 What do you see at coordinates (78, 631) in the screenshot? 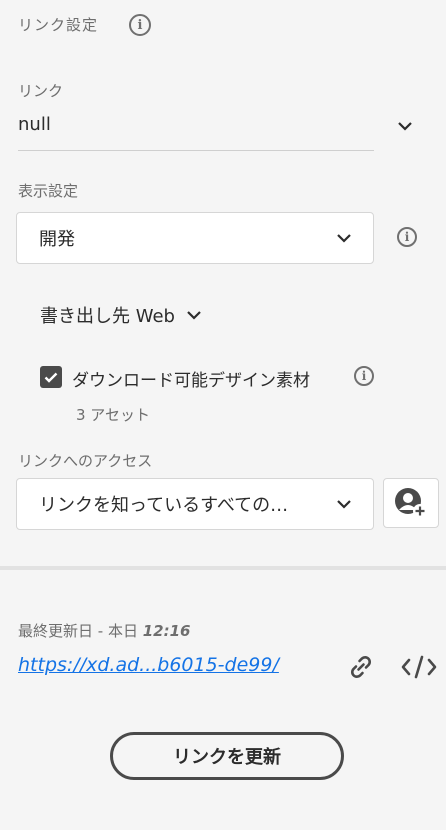
I see `last-updated-prefix: 最終更新日 - 本日` at bounding box center [78, 631].